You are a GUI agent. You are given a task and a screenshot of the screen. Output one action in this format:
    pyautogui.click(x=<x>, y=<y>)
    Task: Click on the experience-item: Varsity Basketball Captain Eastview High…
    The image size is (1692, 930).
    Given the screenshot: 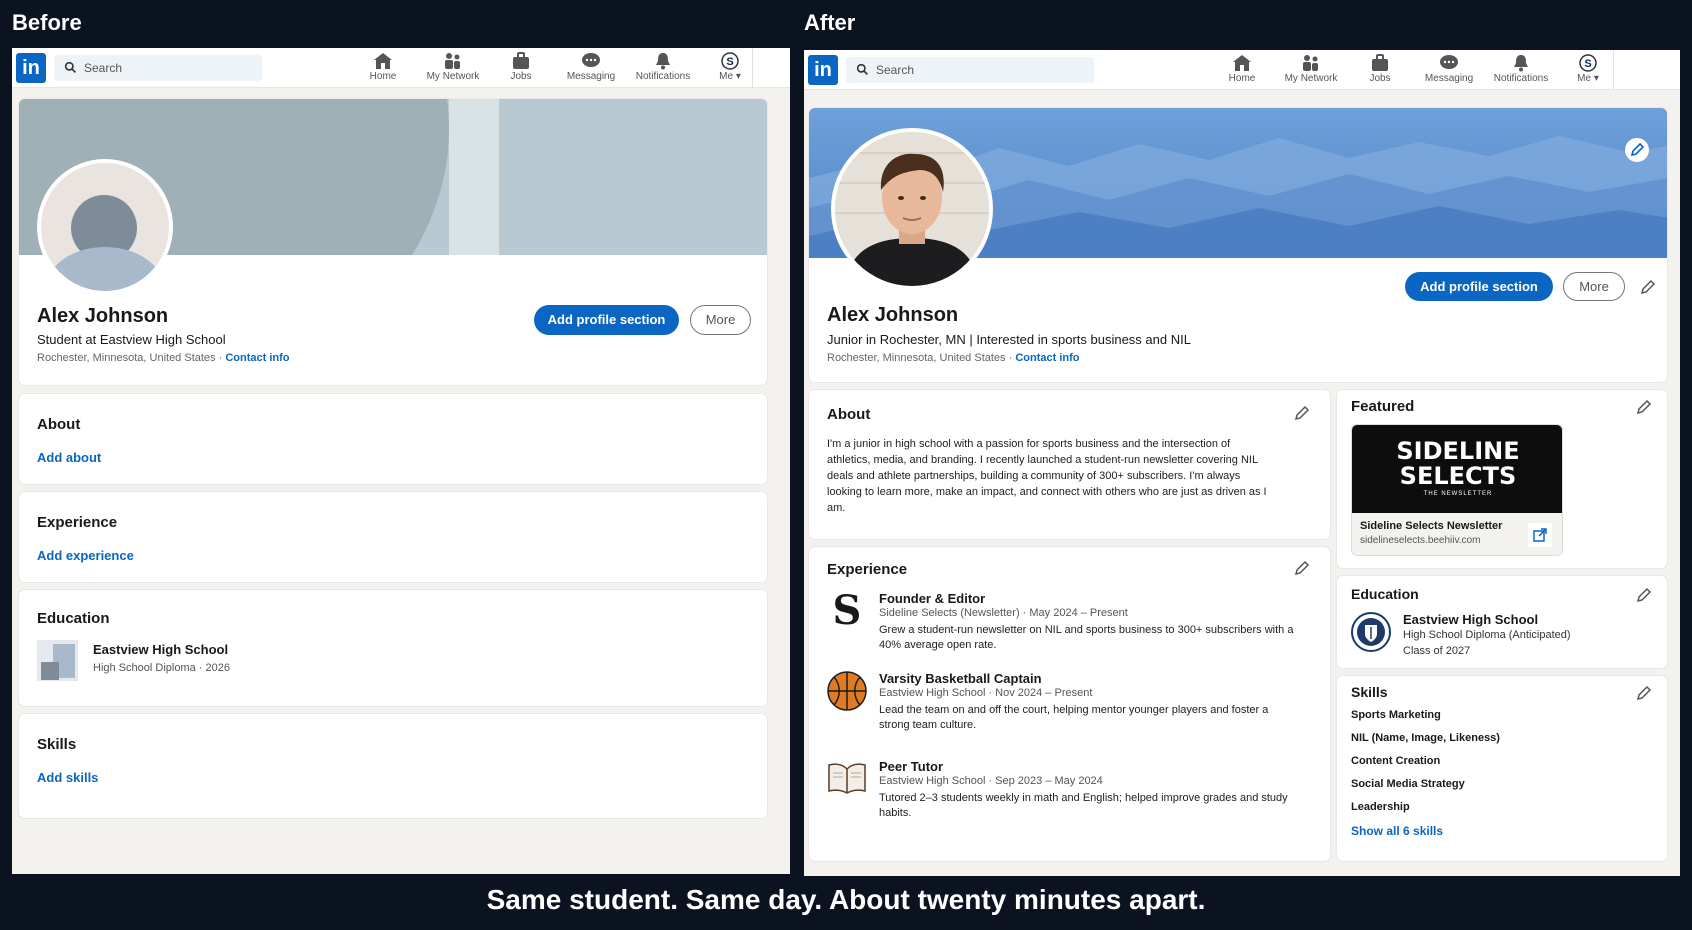 What is the action you would take?
    pyautogui.click(x=1067, y=707)
    